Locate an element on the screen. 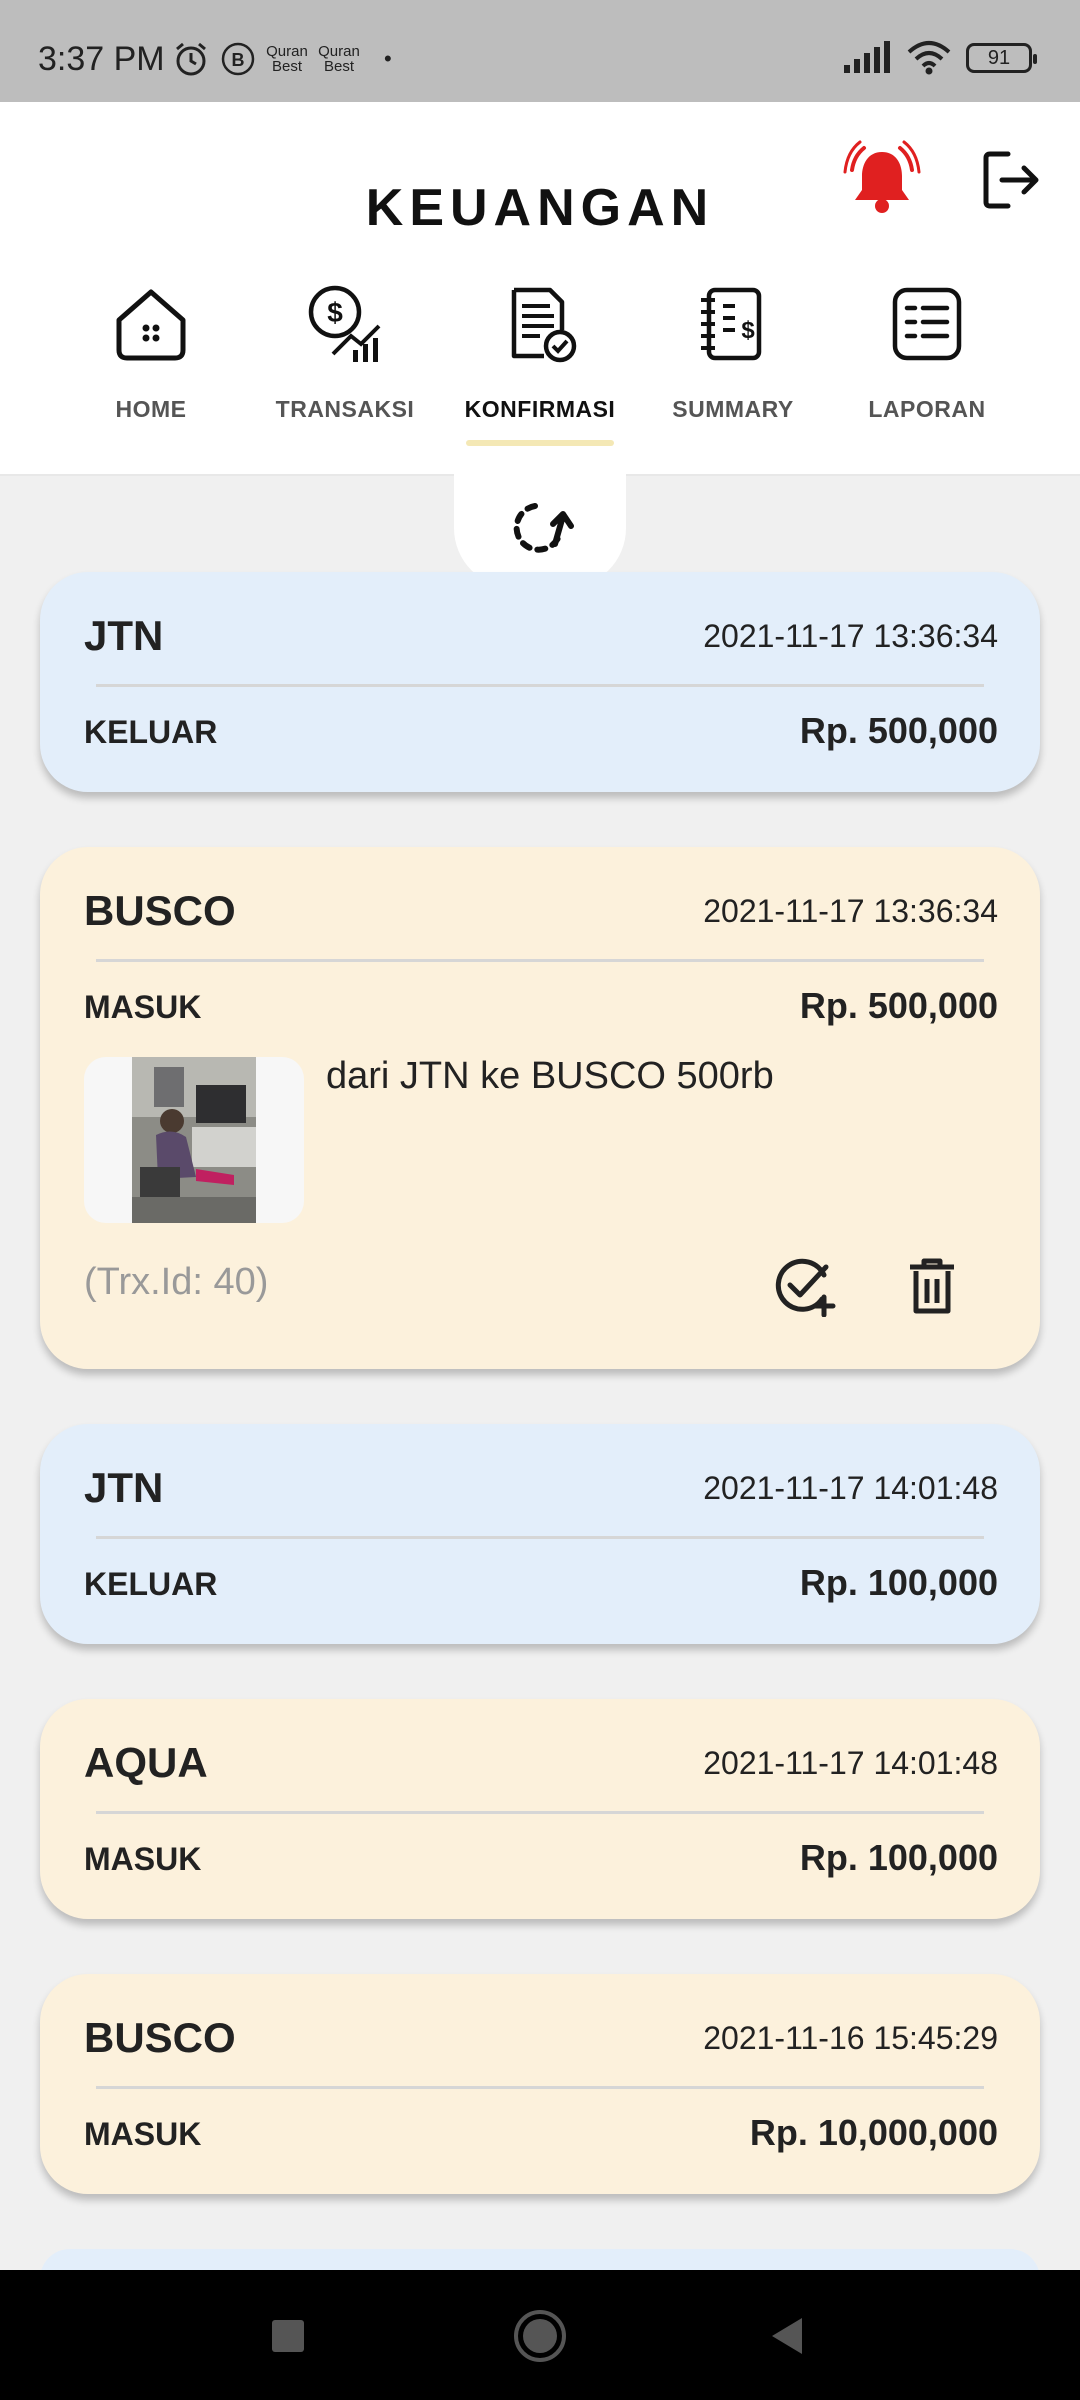 The width and height of the screenshot is (1080, 2400). battery-indicator: 91 is located at coordinates (1001, 58).